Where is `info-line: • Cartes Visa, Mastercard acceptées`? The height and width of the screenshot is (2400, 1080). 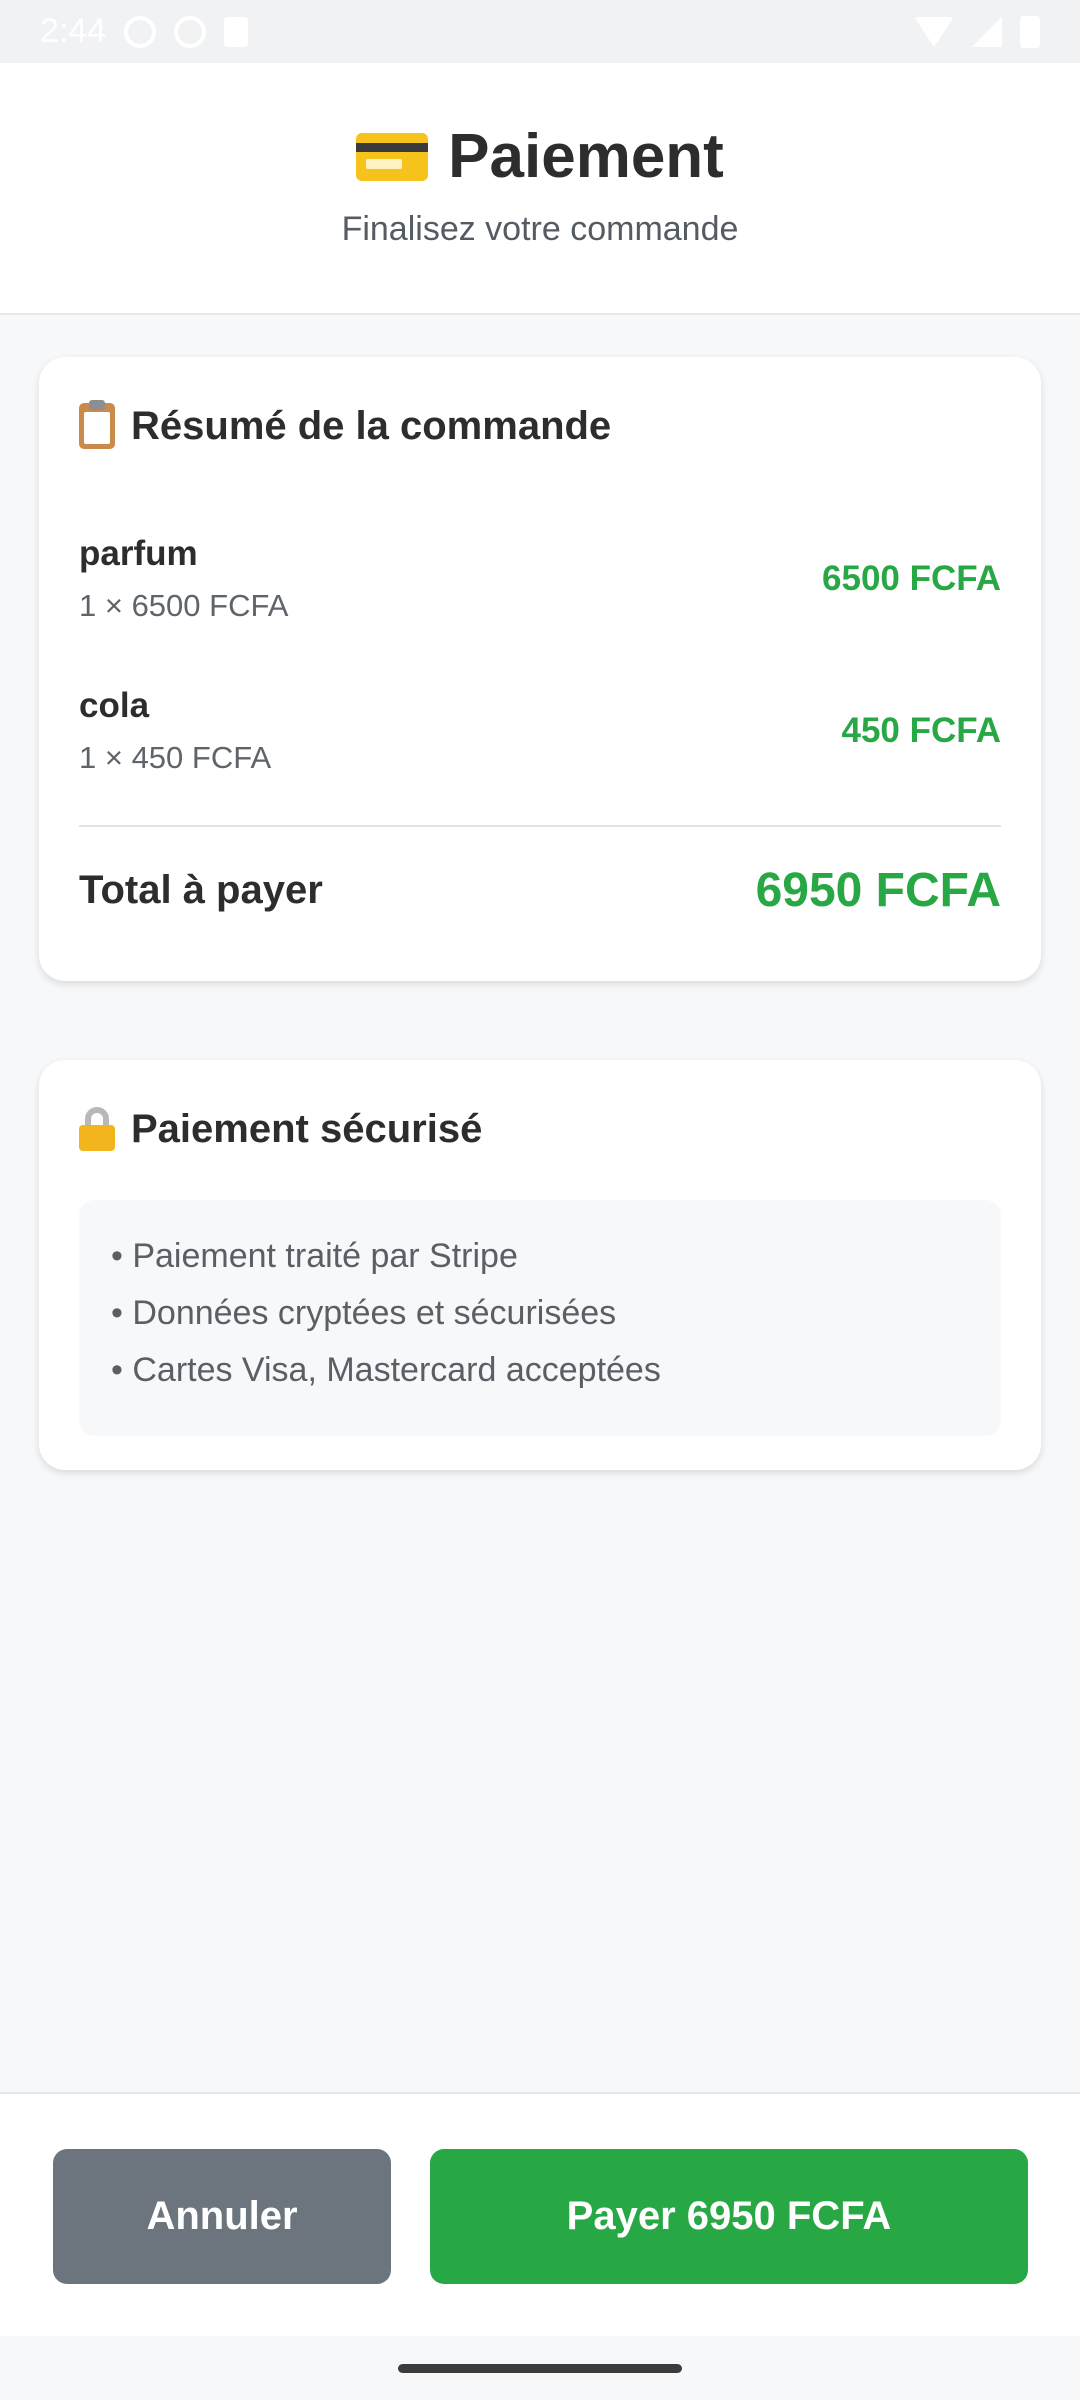 info-line: • Cartes Visa, Mastercard acceptées is located at coordinates (386, 1370).